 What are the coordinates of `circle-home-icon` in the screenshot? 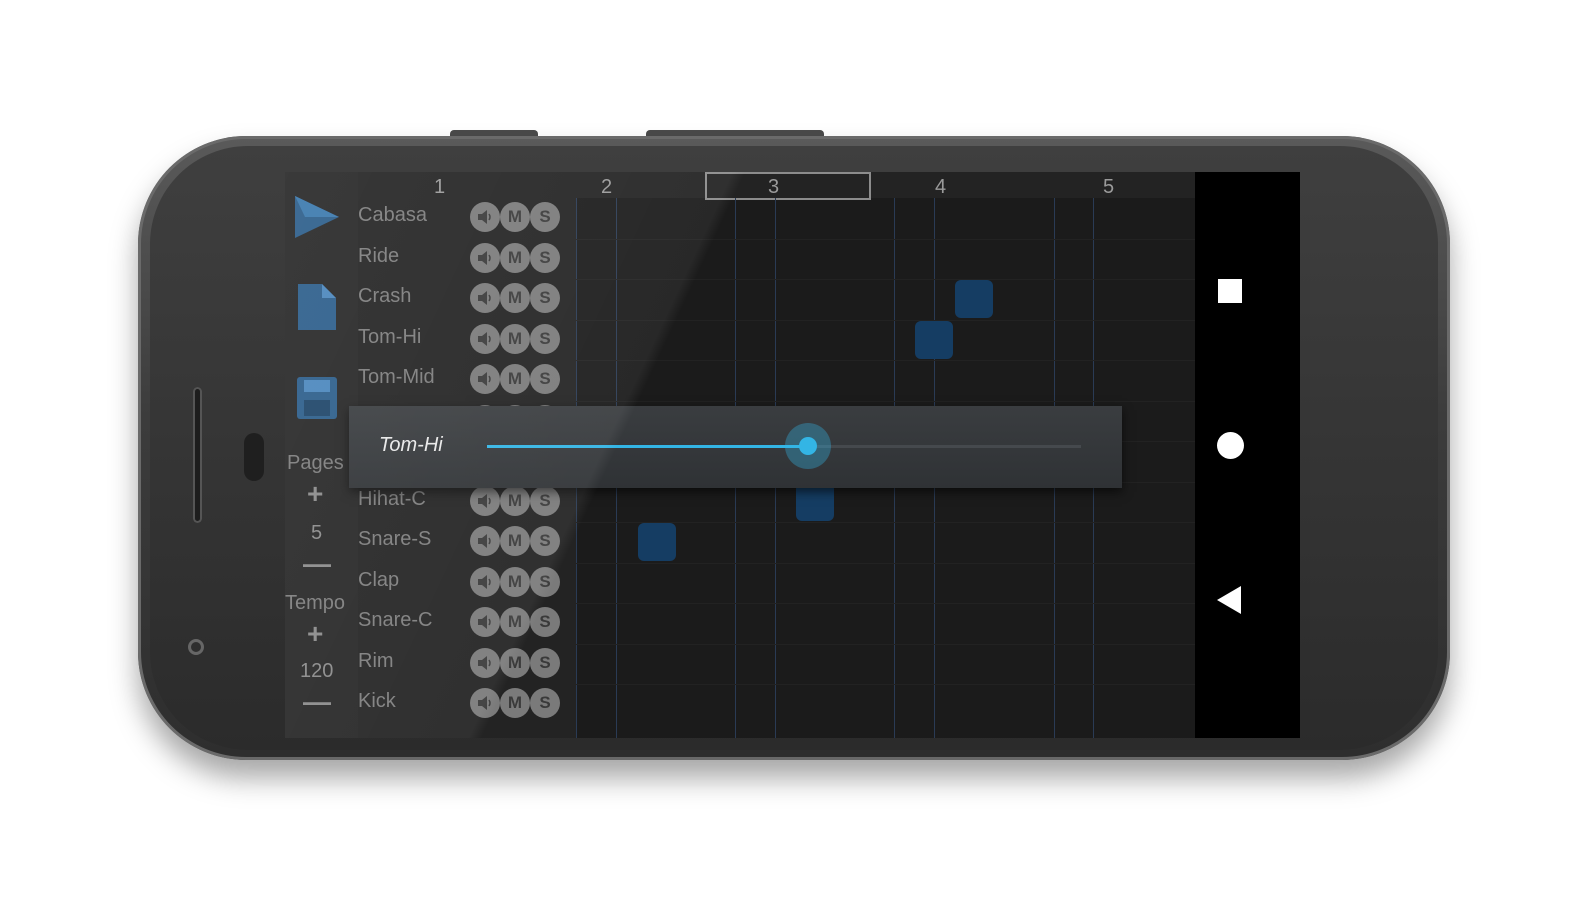 It's located at (1230, 445).